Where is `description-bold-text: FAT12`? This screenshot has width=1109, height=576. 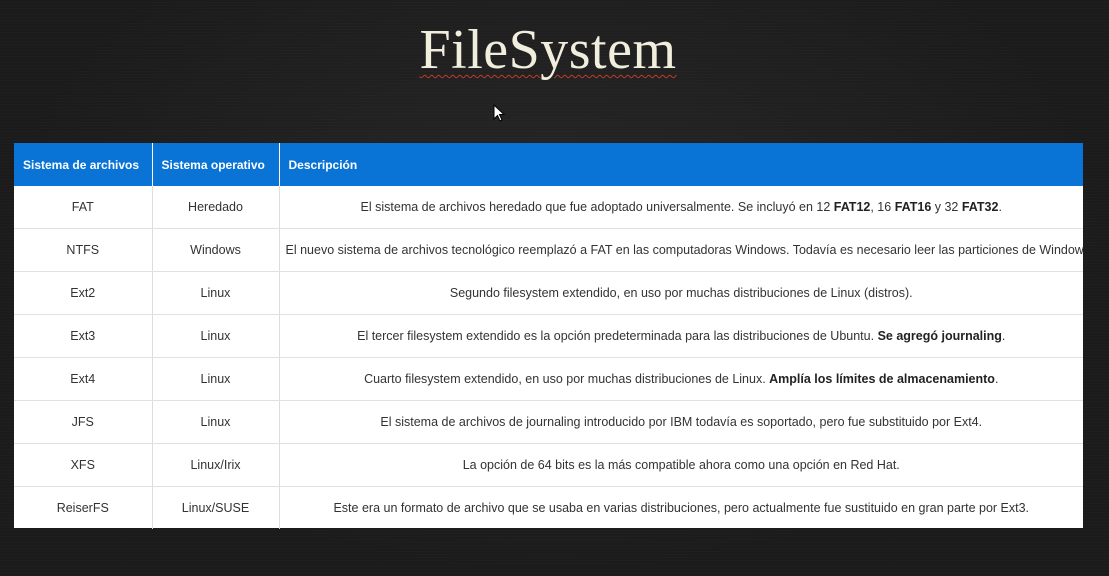
description-bold-text: FAT12 is located at coordinates (852, 207).